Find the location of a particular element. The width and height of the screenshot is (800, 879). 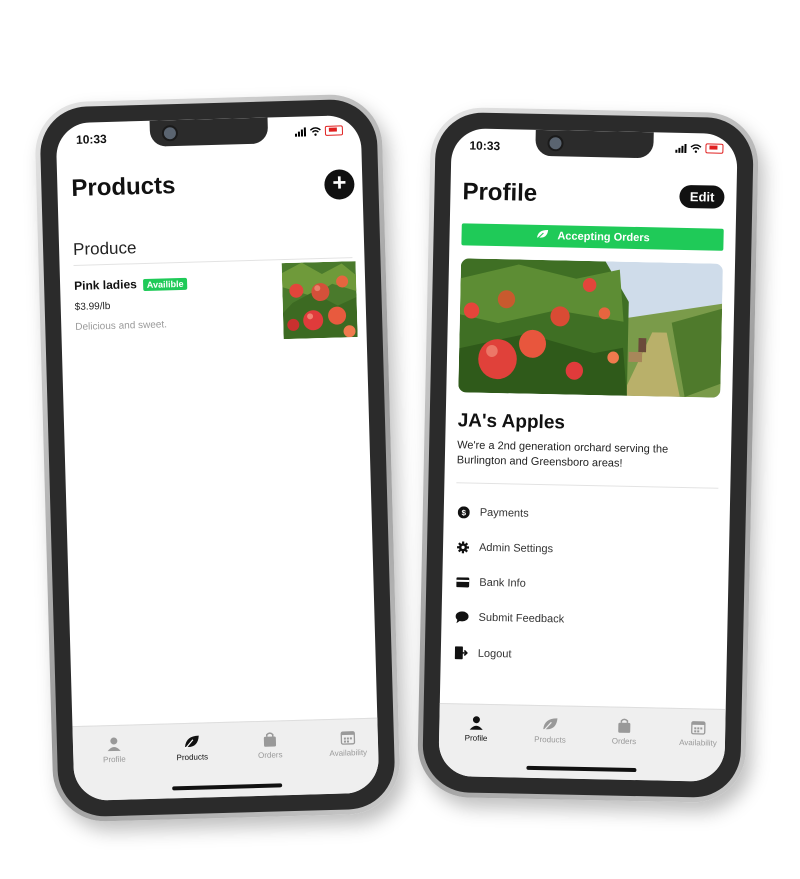

menu-item-payments: $ Payments is located at coordinates (493, 513).